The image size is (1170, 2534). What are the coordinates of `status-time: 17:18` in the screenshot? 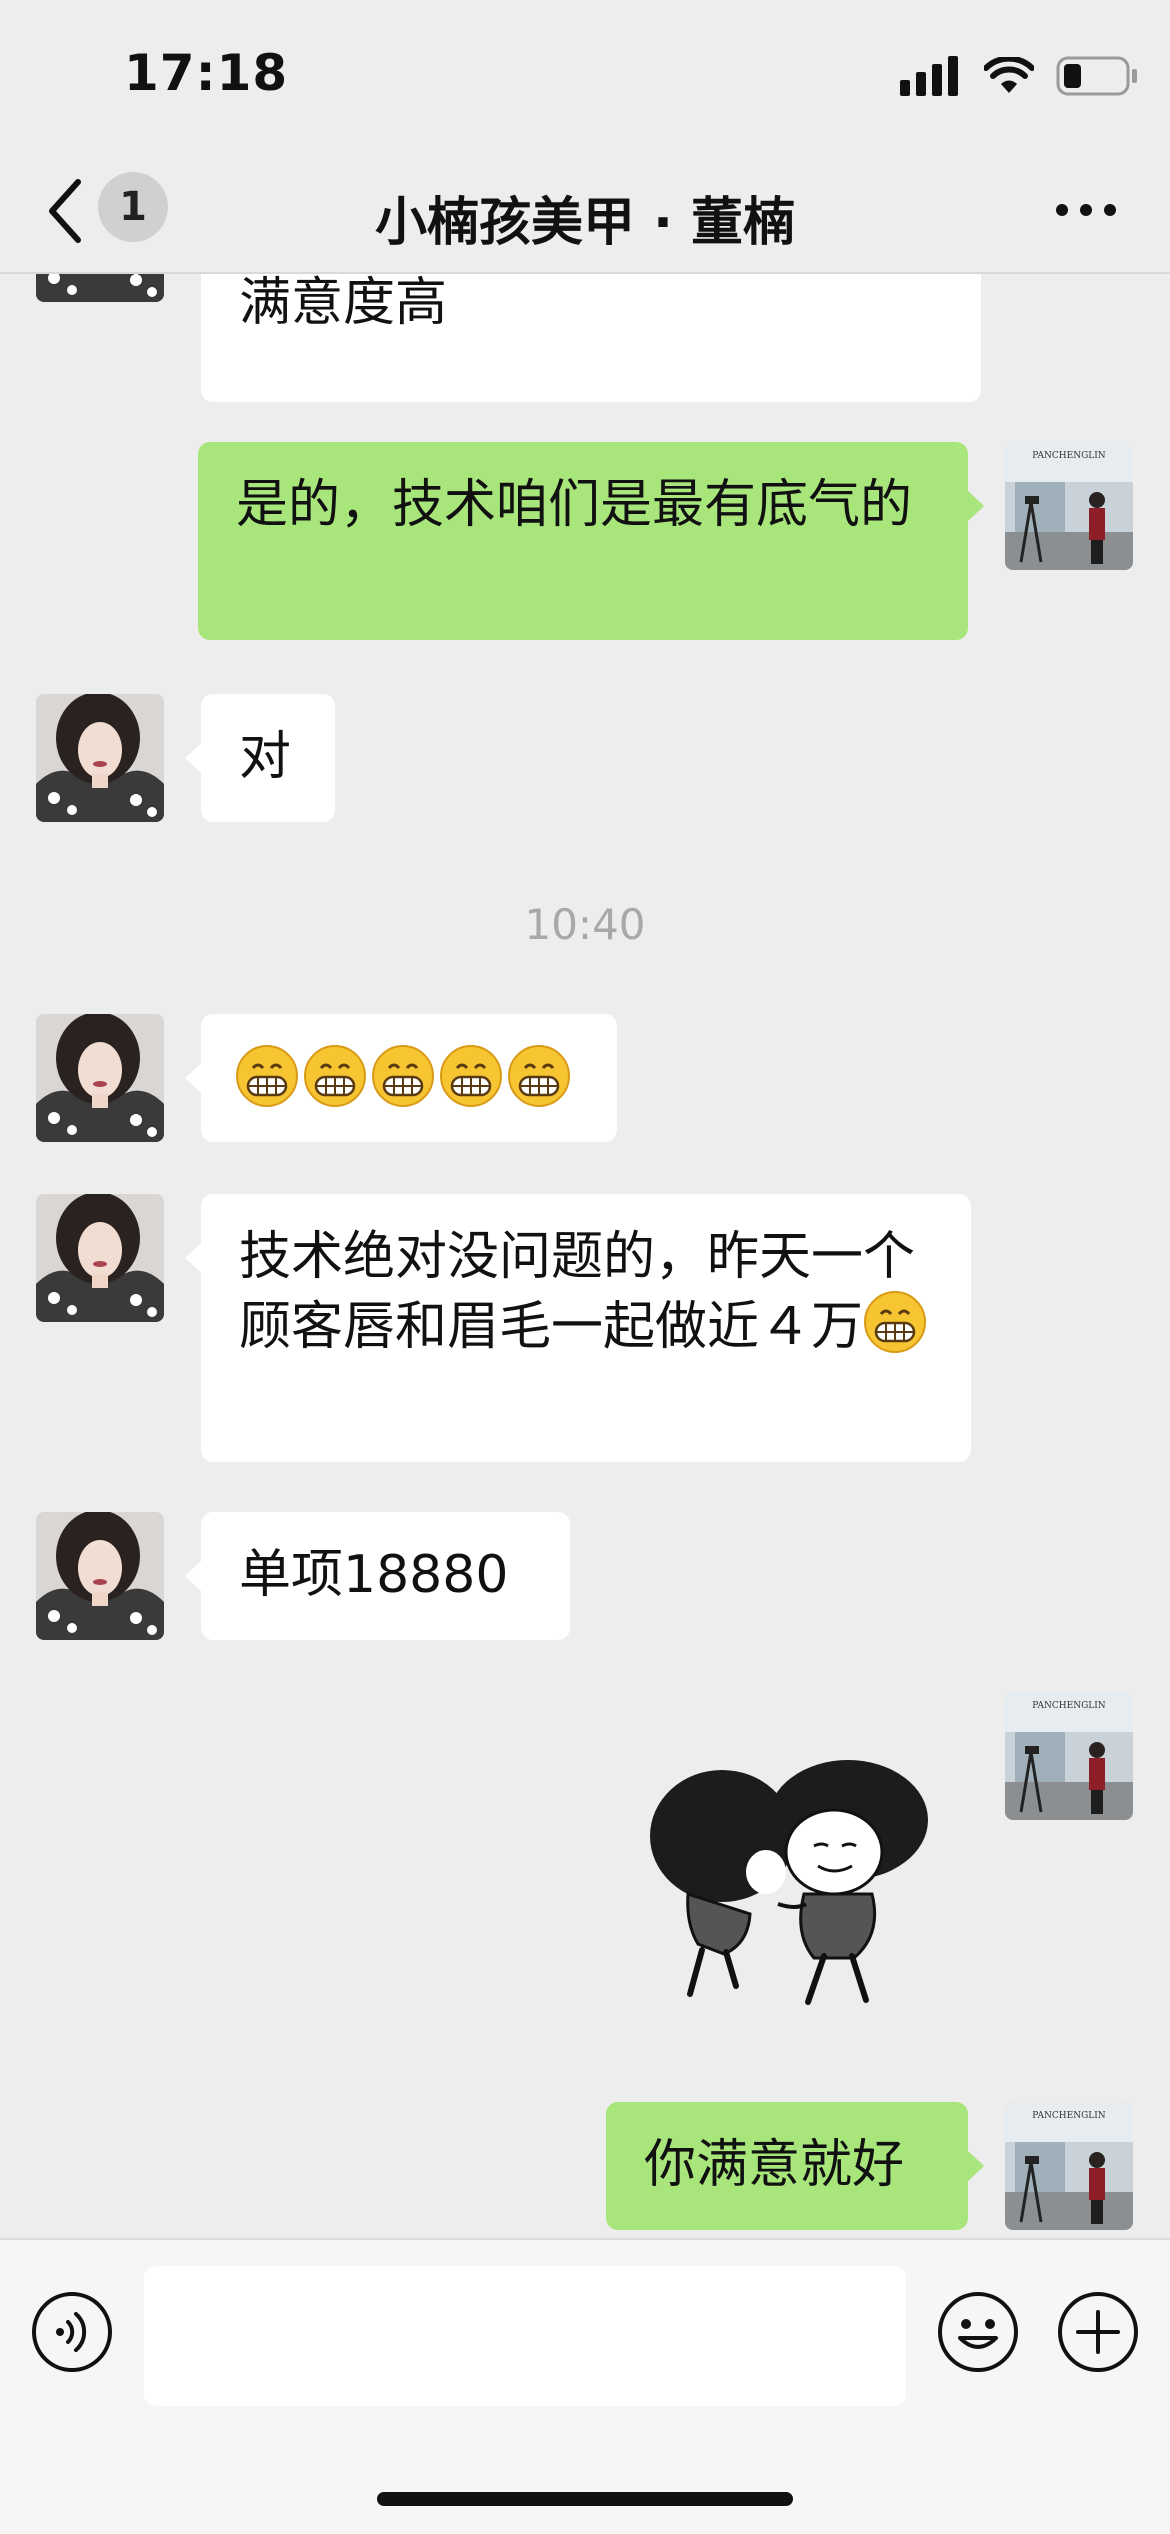 It's located at (206, 73).